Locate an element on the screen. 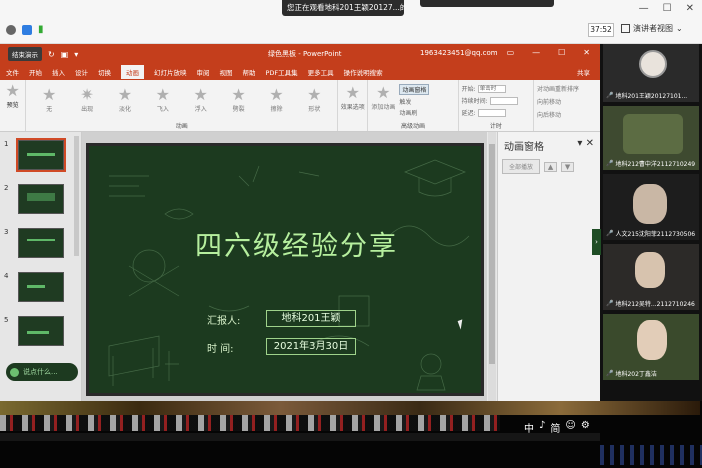 This screenshot has height=468, width=702. thumbnail-row: 3 is located at coordinates (34, 243).